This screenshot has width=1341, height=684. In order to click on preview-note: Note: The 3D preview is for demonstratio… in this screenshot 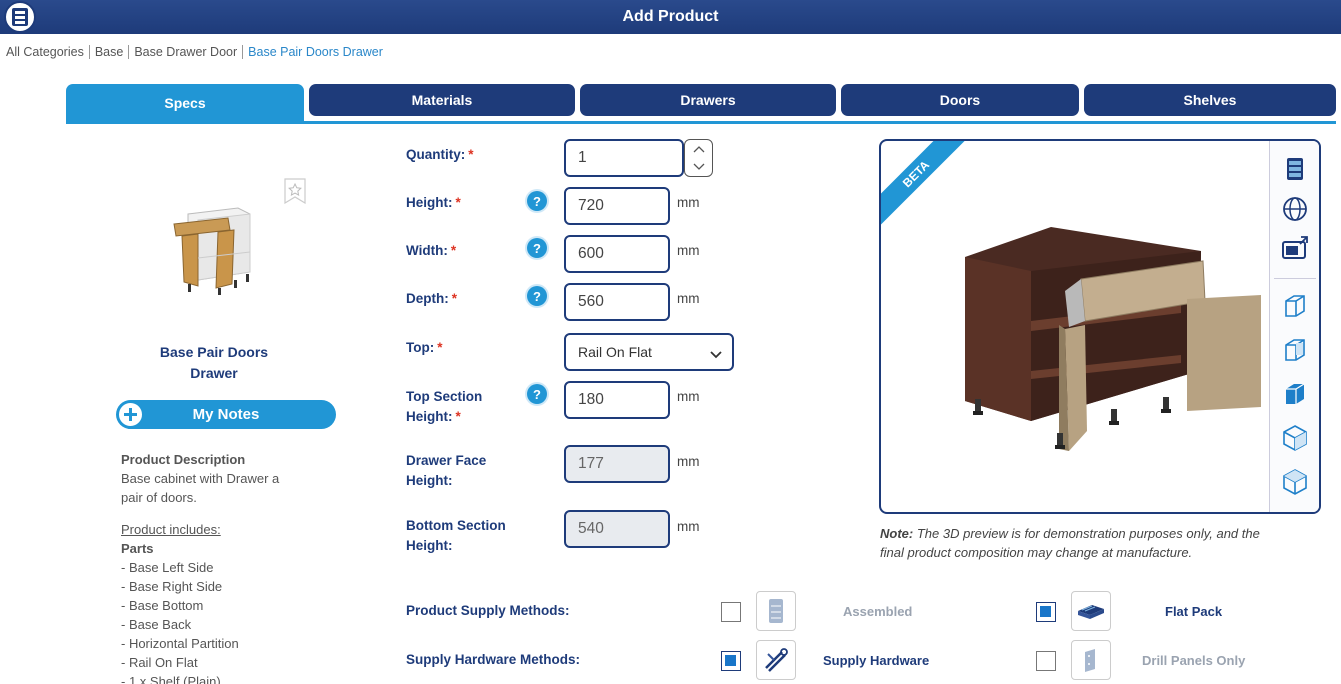, I will do `click(1100, 543)`.